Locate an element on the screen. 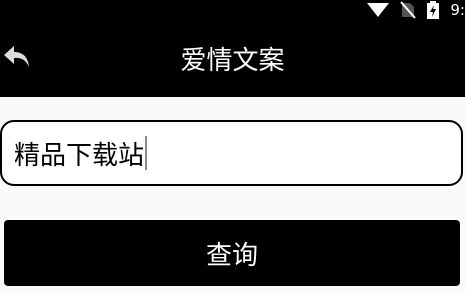 The width and height of the screenshot is (465, 293). battery-charging-icon is located at coordinates (433, 10).